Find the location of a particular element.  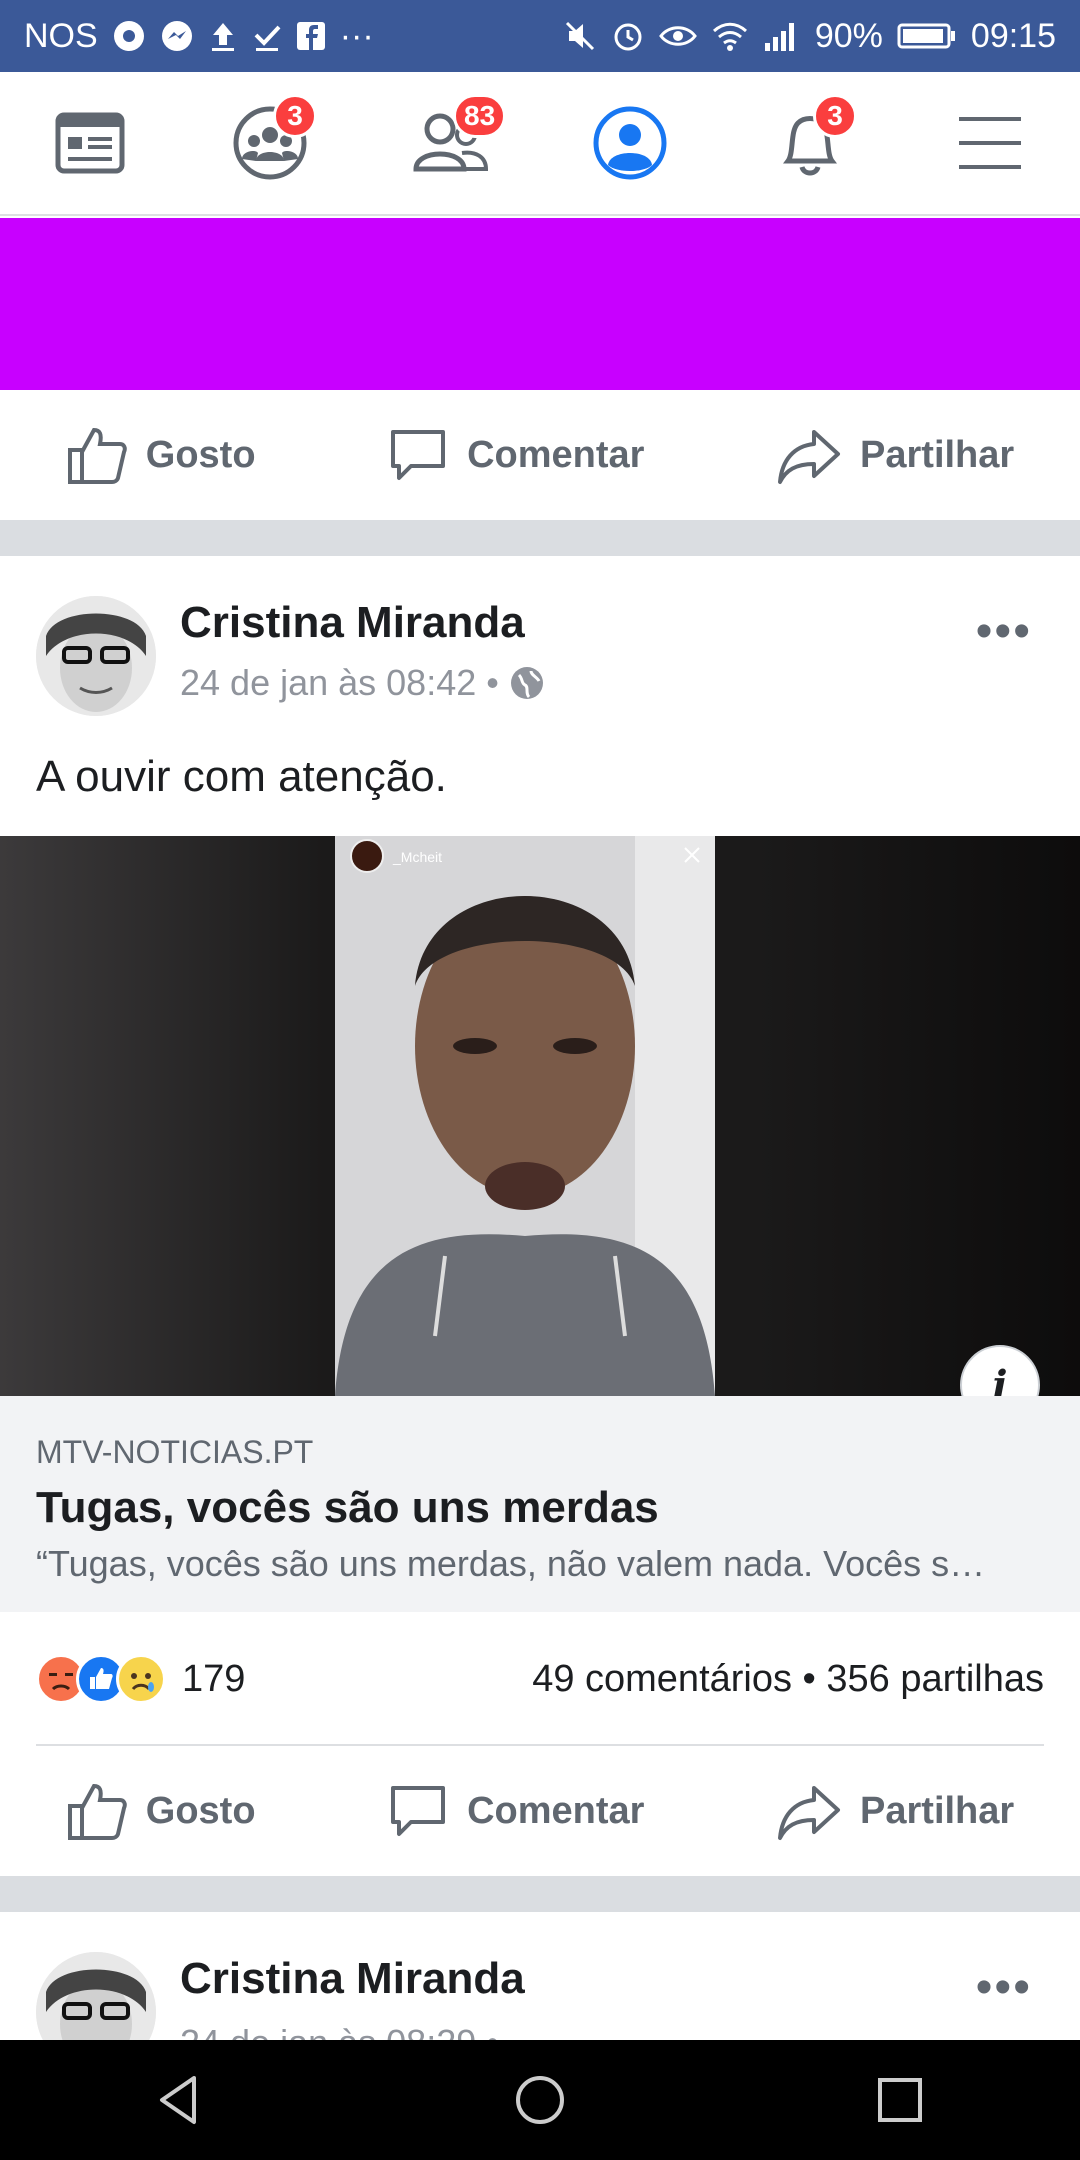

upload-icon is located at coordinates (222, 37).